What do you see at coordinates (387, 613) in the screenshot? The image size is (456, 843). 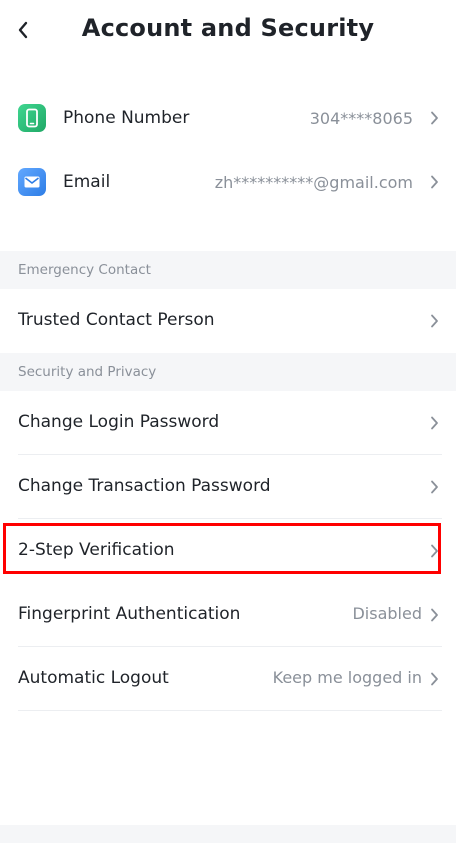 I see `fingerprint-status-value: Disabled` at bounding box center [387, 613].